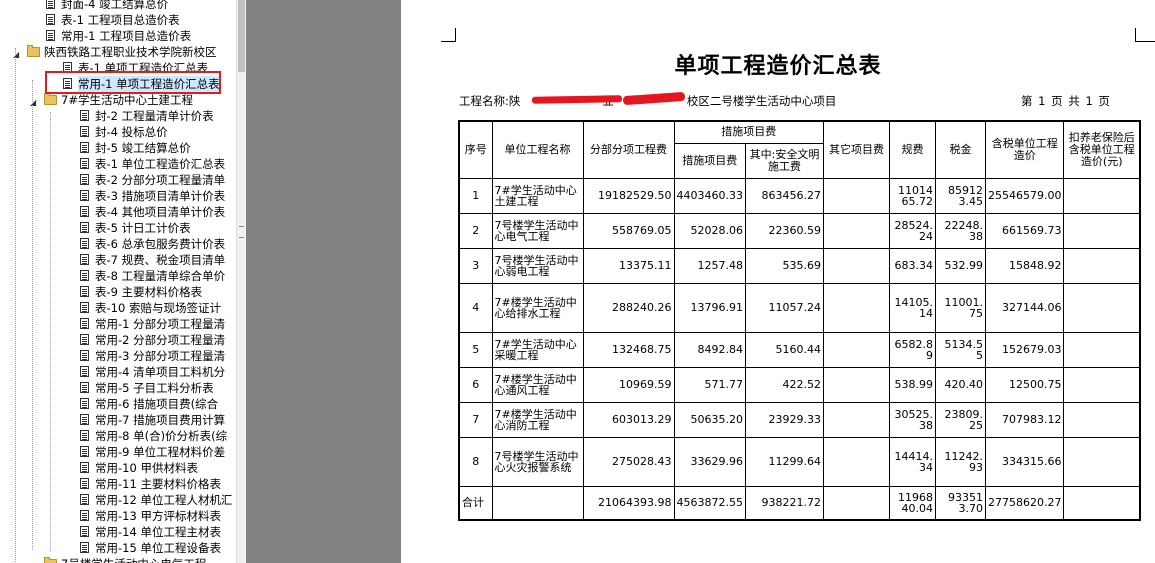 This screenshot has height=563, width=1155. What do you see at coordinates (475, 195) in the screenshot?
I see `cell-seq: 1` at bounding box center [475, 195].